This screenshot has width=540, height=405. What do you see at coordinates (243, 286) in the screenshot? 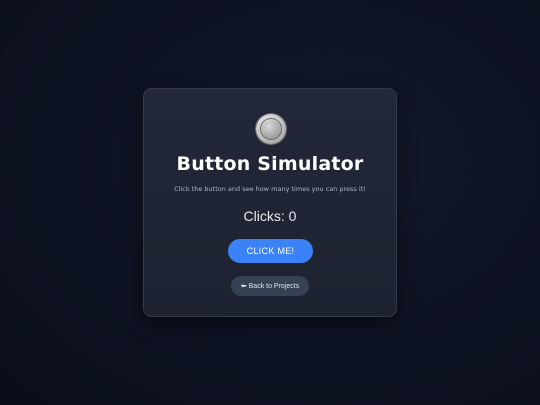
I see `back-arrow-icon: ⬅` at bounding box center [243, 286].